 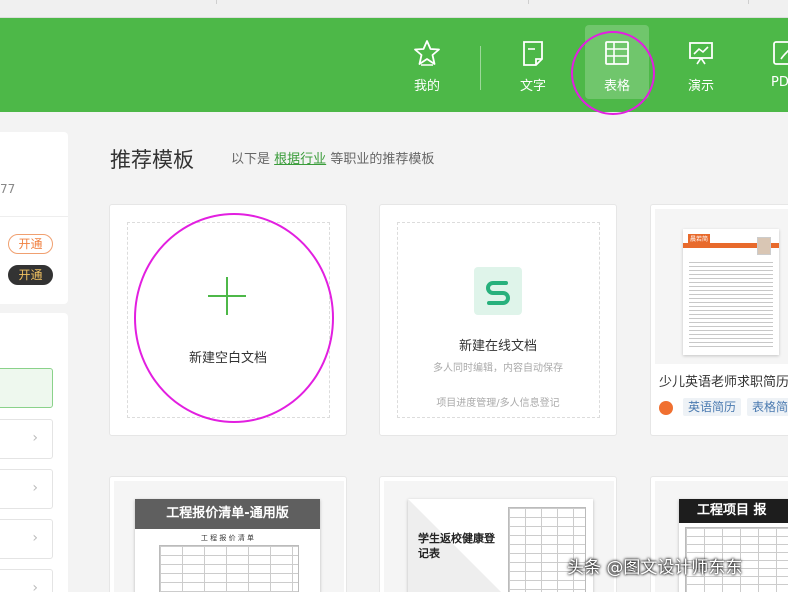 I want to click on nav-divider, so click(x=480, y=68).